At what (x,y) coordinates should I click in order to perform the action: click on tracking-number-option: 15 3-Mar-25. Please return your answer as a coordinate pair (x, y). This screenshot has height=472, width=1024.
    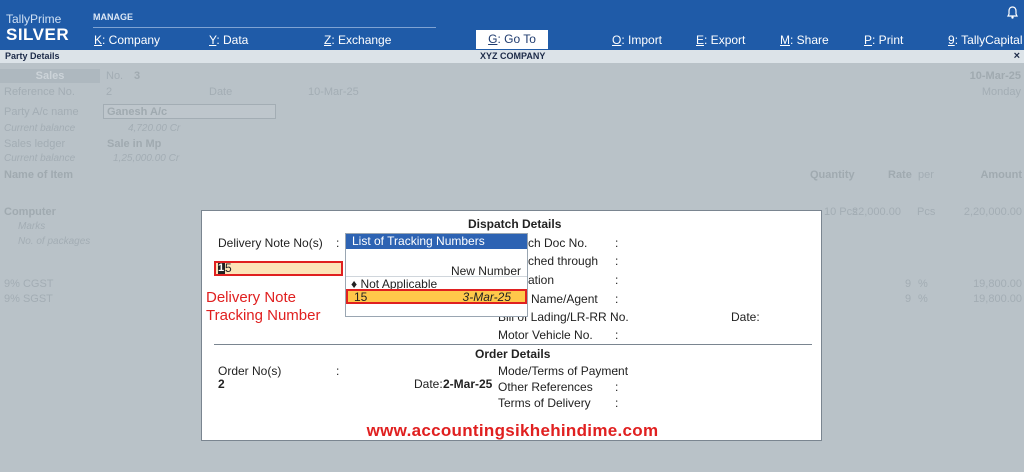
    Looking at the image, I should click on (436, 296).